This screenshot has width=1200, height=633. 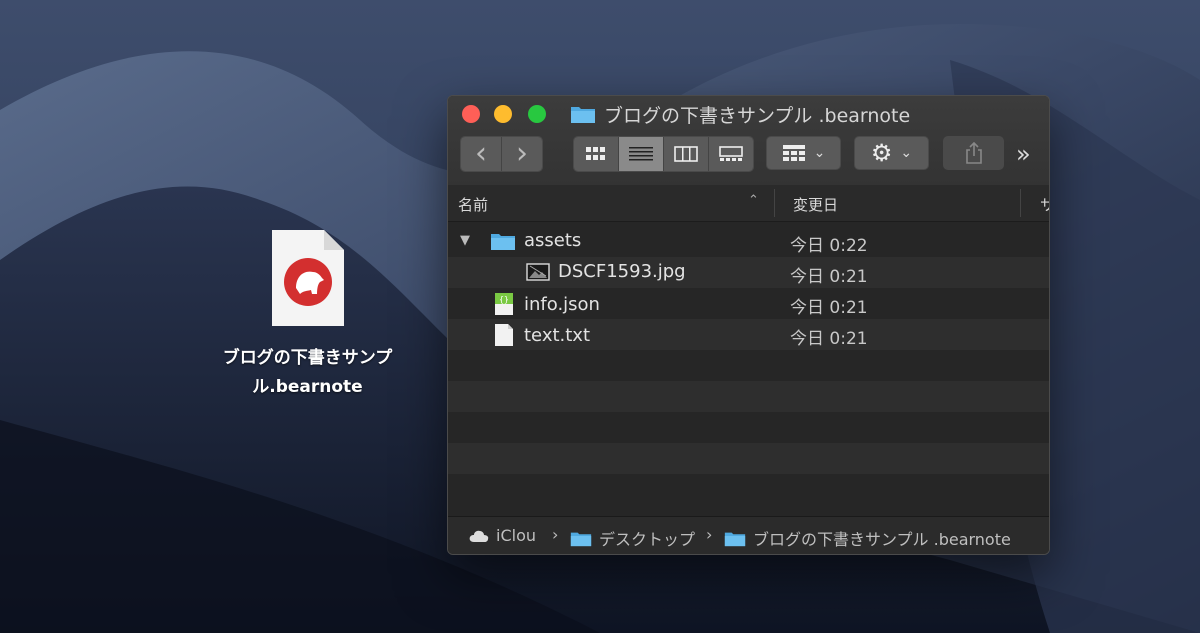 I want to click on list-view-button, so click(x=641, y=154).